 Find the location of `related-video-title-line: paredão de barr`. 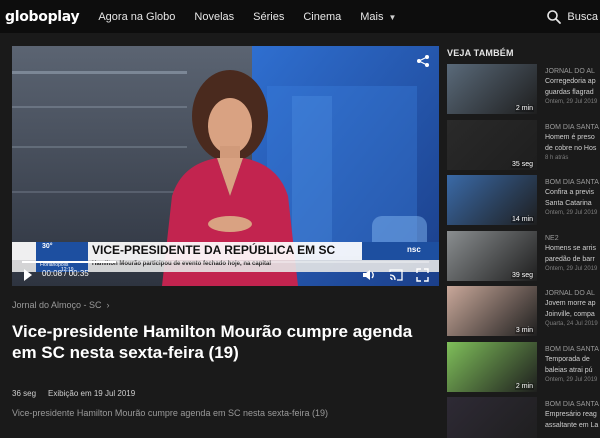

related-video-title-line: paredão de barr is located at coordinates (570, 259).